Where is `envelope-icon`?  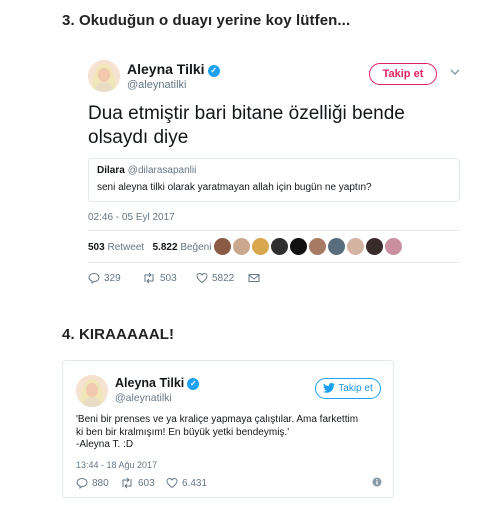
envelope-icon is located at coordinates (254, 278).